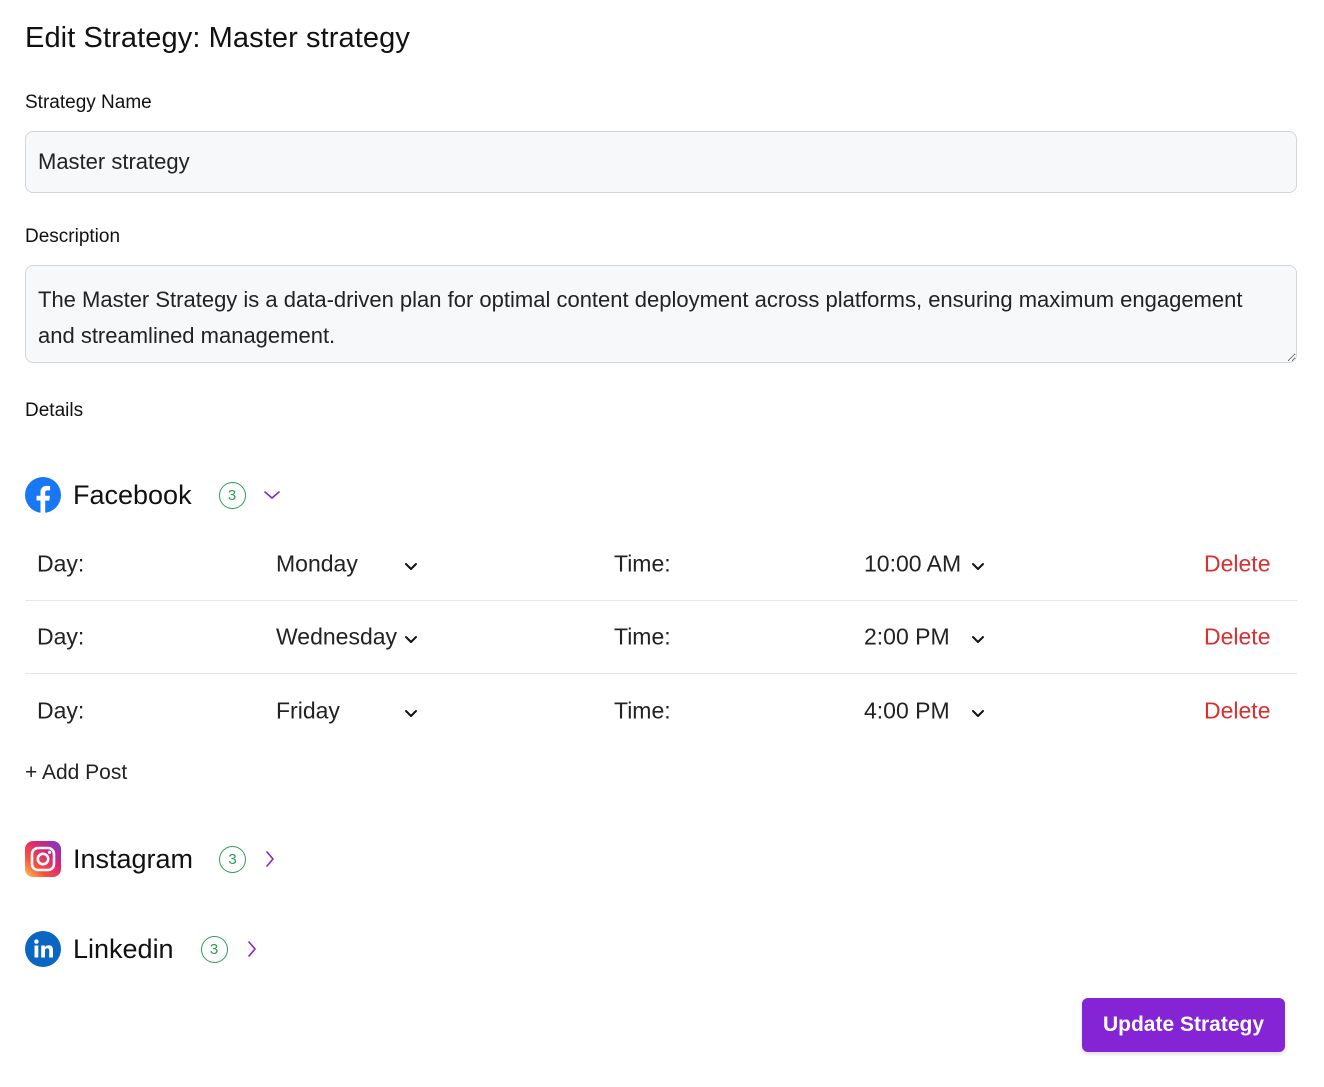 This screenshot has height=1087, width=1324. Describe the element at coordinates (43, 859) in the screenshot. I see `instagram-icon` at that location.